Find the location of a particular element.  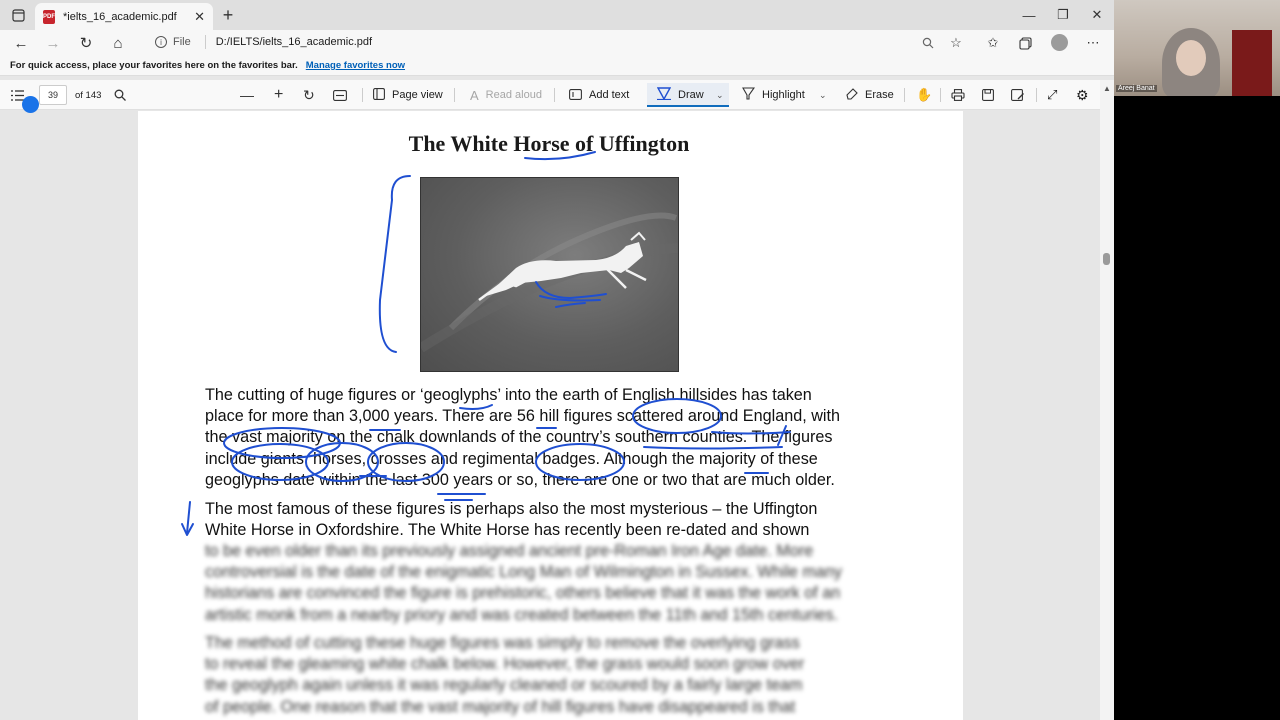

webcam-overlay: Areej Banat is located at coordinates (1197, 48).